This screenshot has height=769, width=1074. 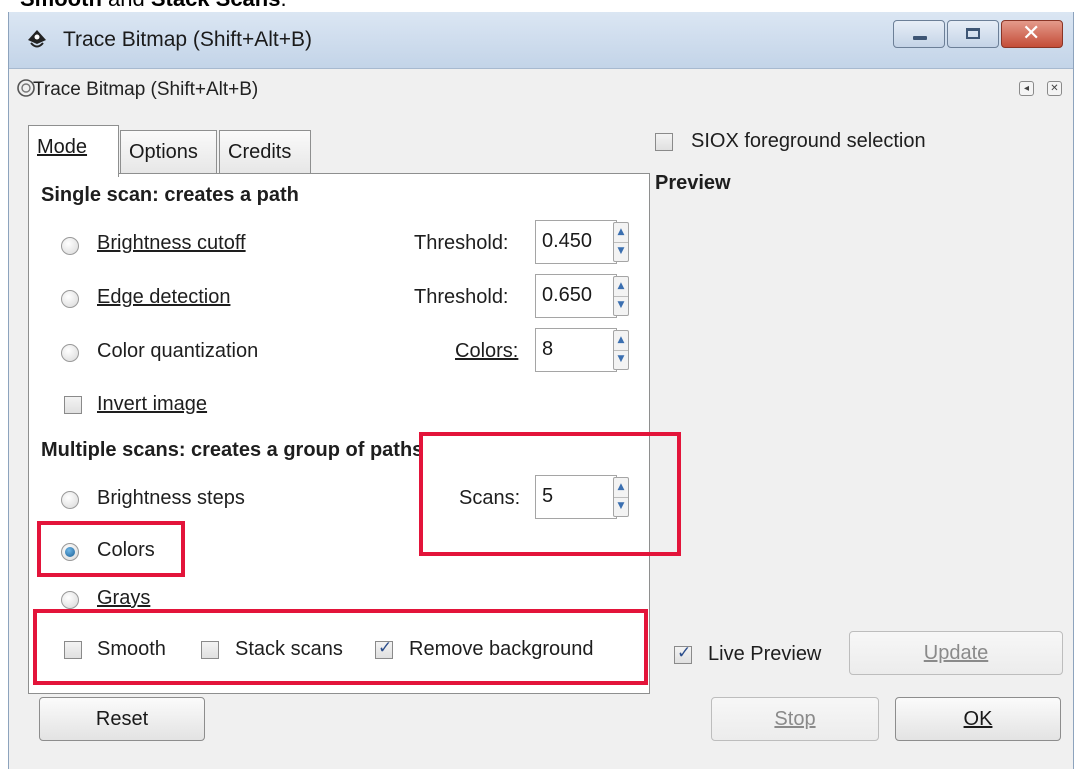 I want to click on colors-highlight-box, so click(x=111, y=549).